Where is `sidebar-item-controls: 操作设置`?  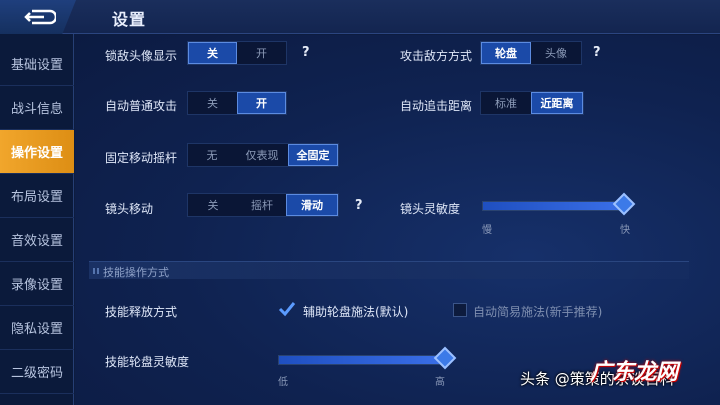 sidebar-item-controls: 操作设置 is located at coordinates (37, 152).